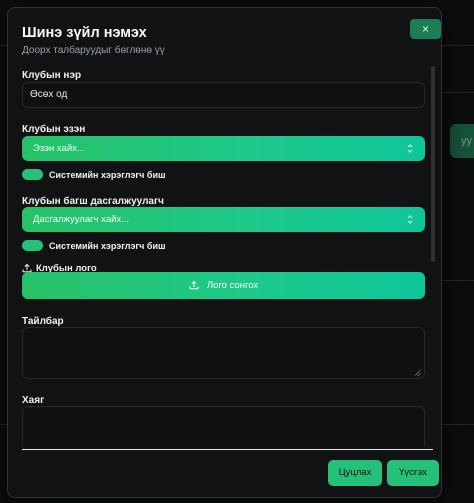 This screenshot has height=503, width=474. What do you see at coordinates (433, 164) in the screenshot?
I see `scrollbar` at bounding box center [433, 164].